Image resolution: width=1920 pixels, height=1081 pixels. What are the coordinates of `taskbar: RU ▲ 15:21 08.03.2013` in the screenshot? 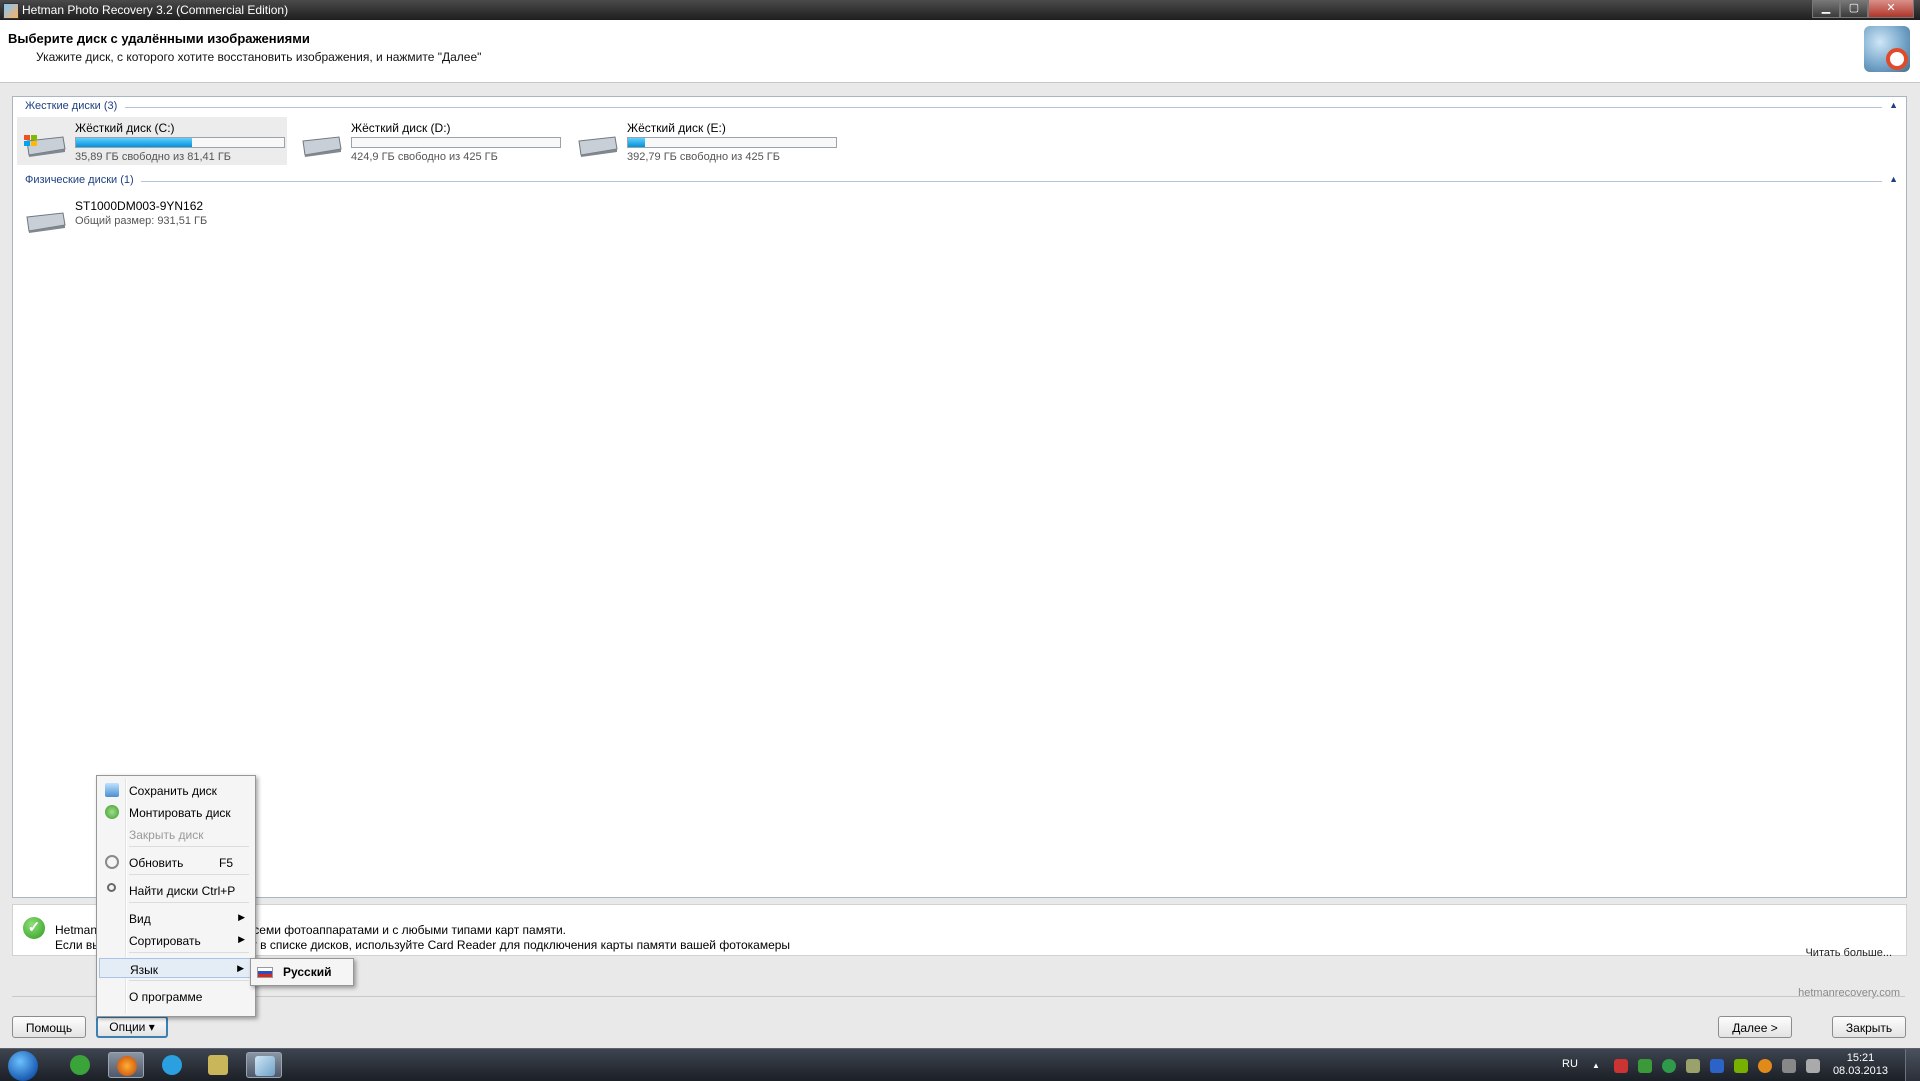 It's located at (960, 1064).